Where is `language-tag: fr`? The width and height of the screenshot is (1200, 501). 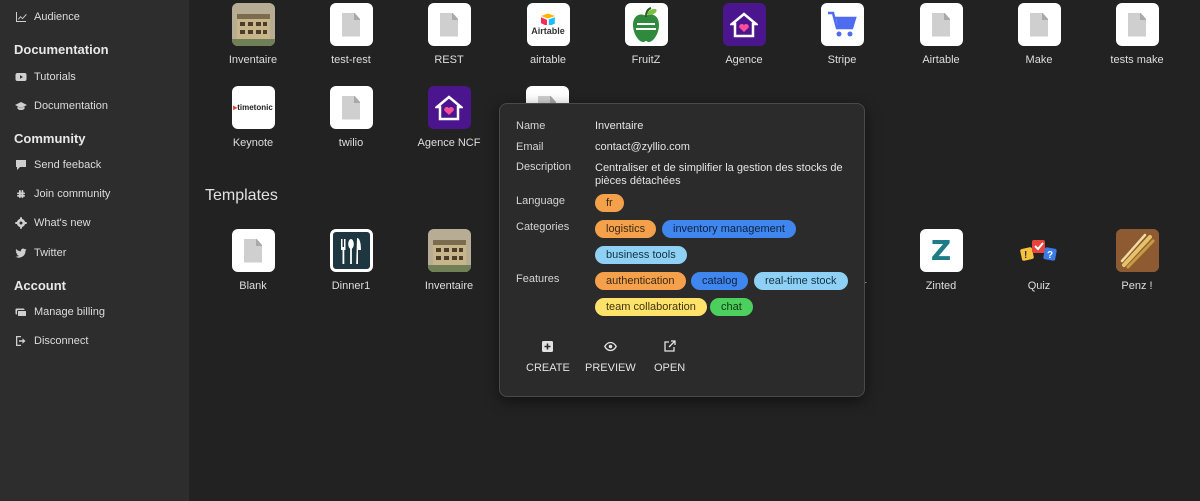 language-tag: fr is located at coordinates (609, 203).